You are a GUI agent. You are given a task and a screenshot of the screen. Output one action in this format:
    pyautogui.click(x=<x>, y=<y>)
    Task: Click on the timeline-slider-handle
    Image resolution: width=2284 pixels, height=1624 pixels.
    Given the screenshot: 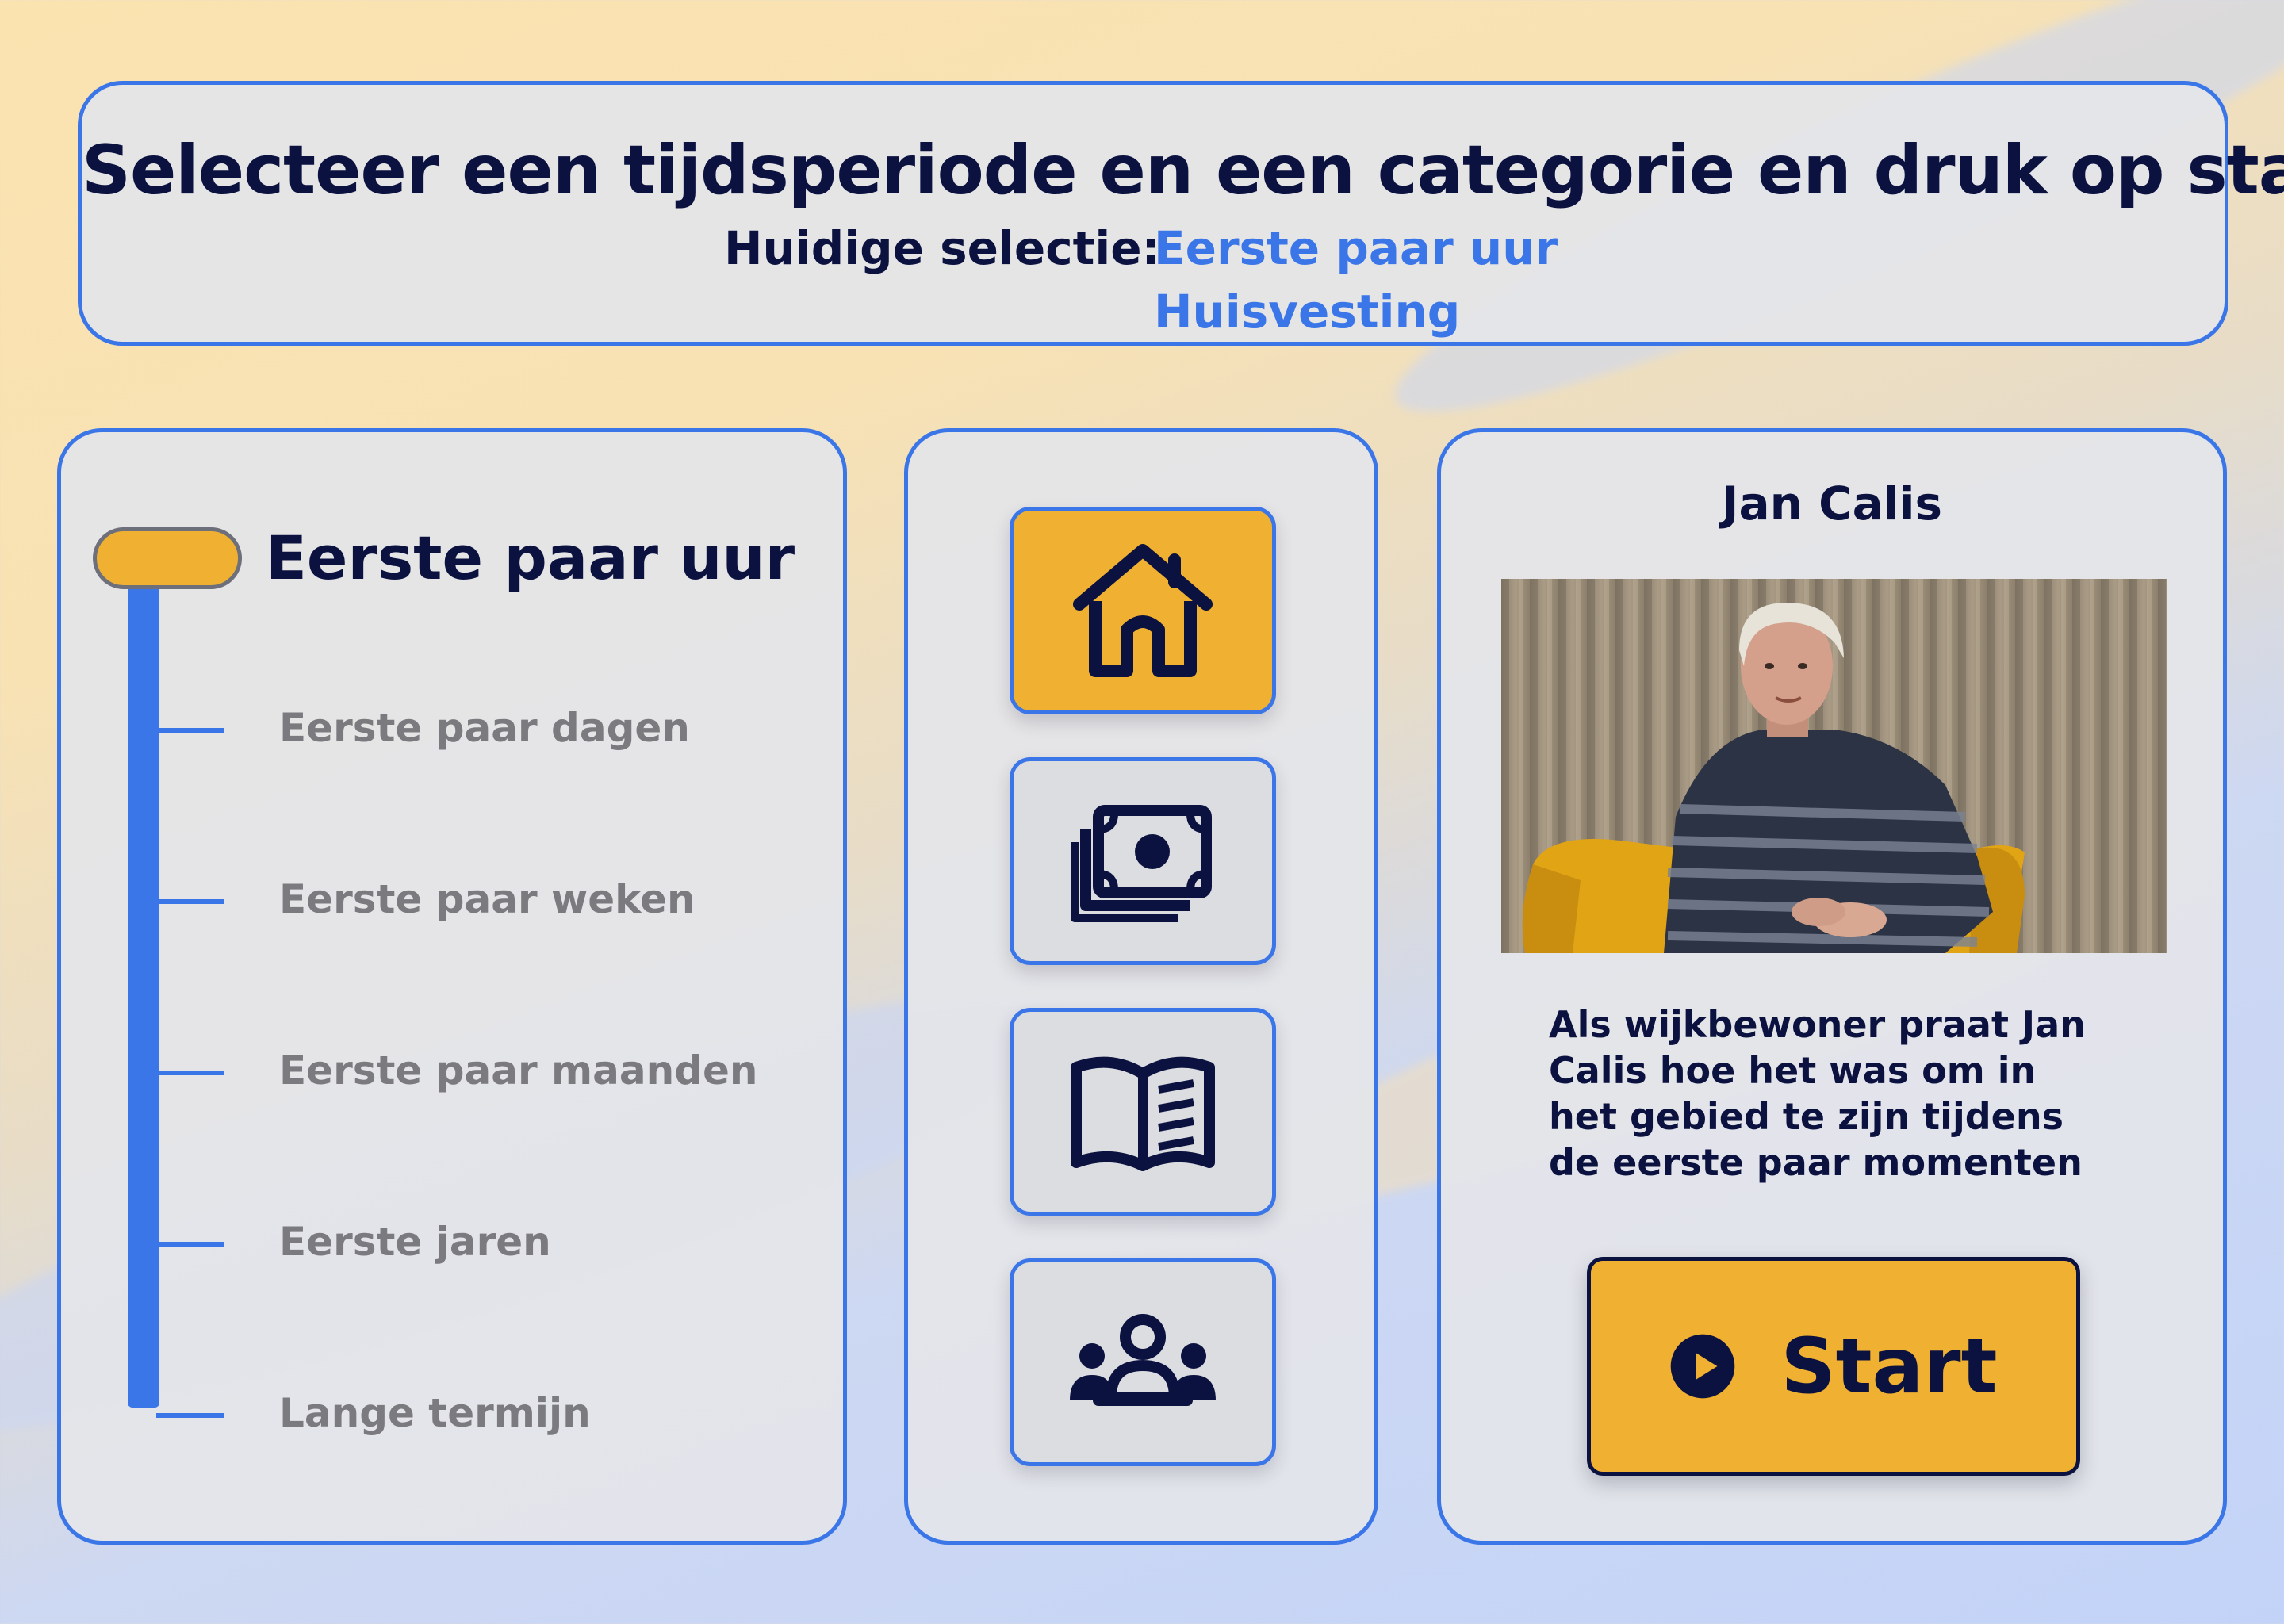 What is the action you would take?
    pyautogui.click(x=167, y=558)
    